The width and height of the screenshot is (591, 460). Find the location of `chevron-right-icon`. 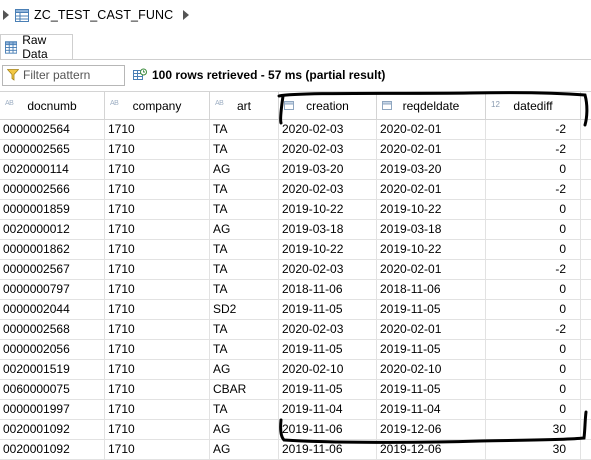

chevron-right-icon is located at coordinates (186, 15).